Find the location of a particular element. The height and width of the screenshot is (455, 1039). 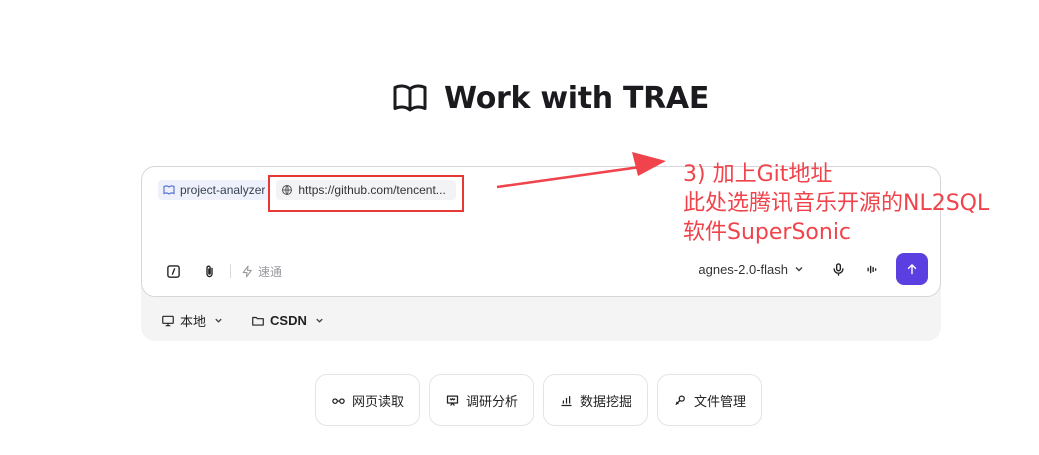

quick-actions: 网页读取 调研分析 数据挖掘 文件管理 is located at coordinates (539, 400).